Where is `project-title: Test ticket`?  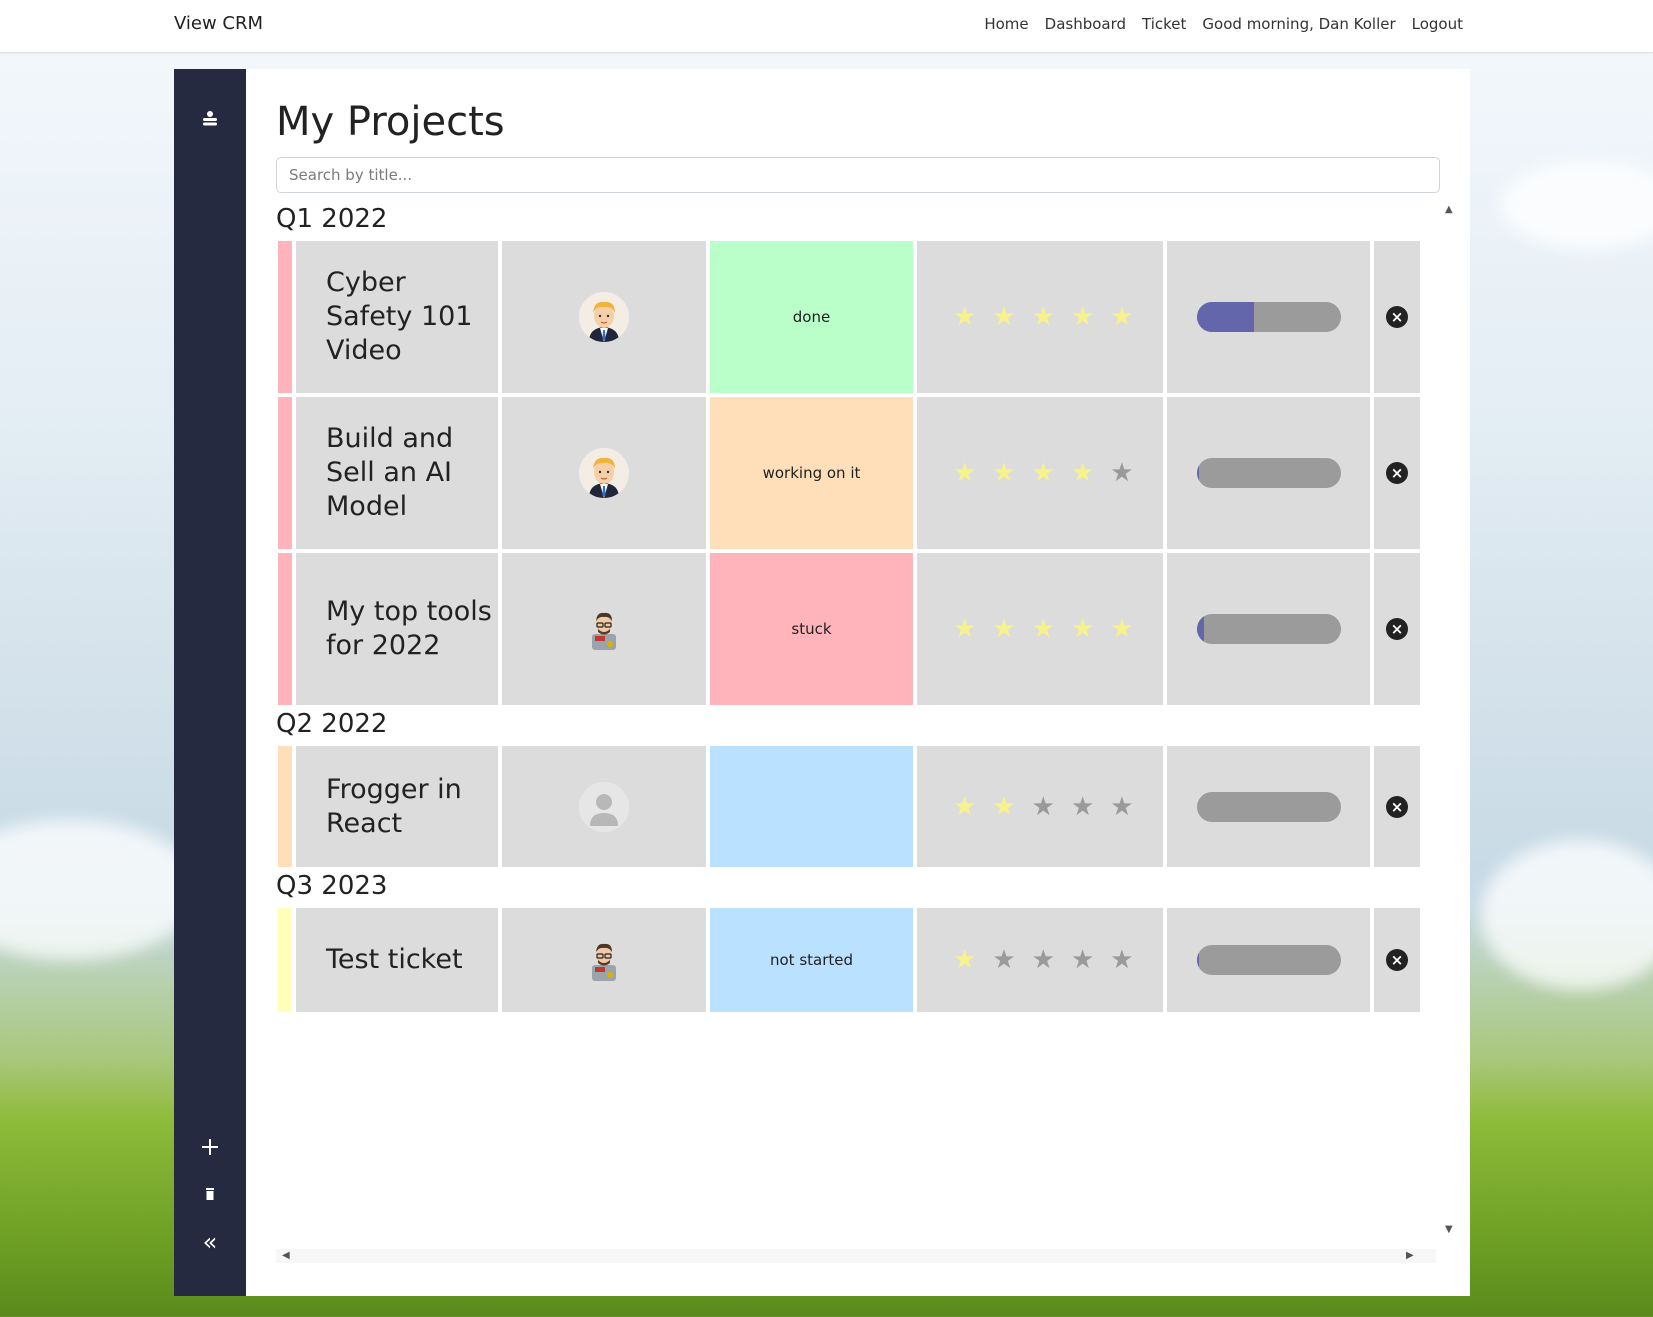 project-title: Test ticket is located at coordinates (397, 960).